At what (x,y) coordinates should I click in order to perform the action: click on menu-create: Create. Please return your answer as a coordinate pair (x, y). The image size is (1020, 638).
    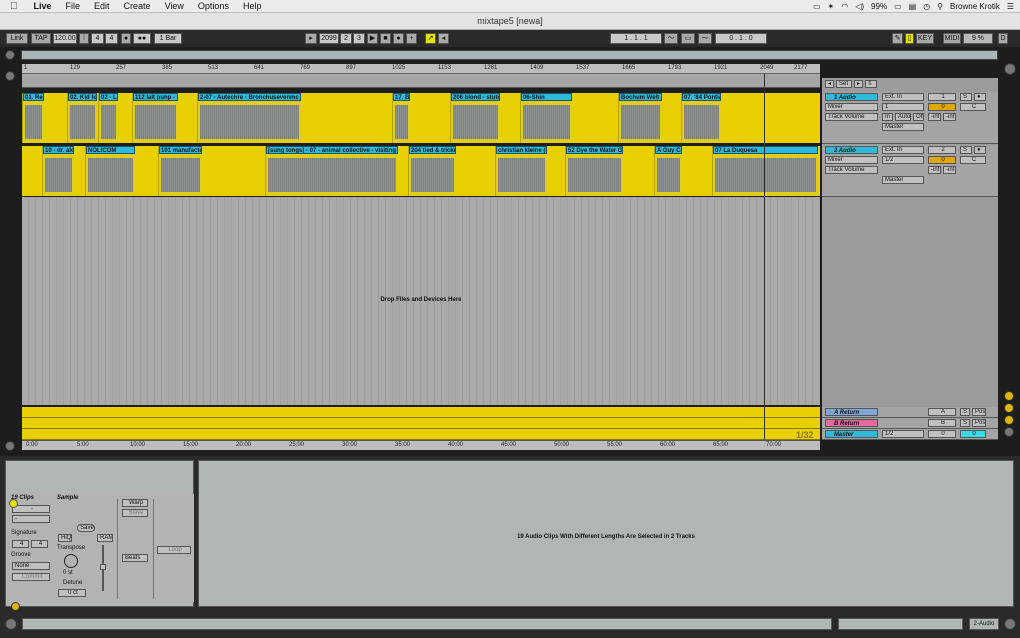
    Looking at the image, I should click on (137, 6).